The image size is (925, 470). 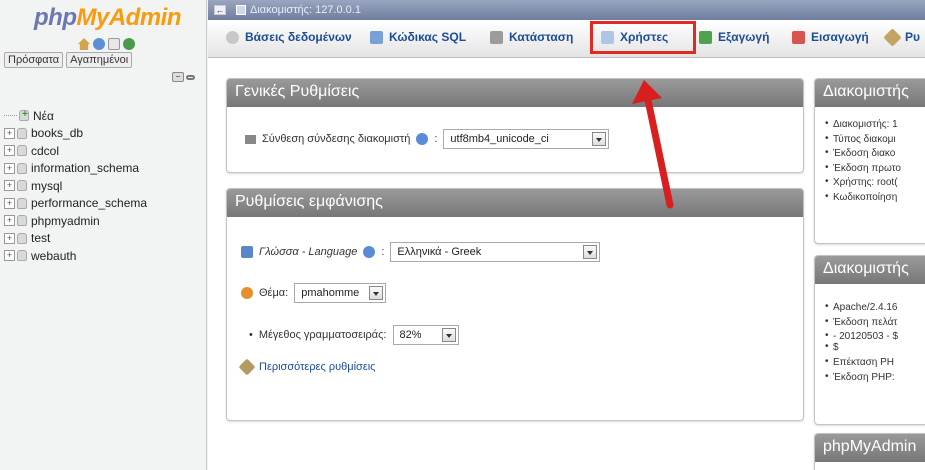 I want to click on list-item: Έκδοση πρωτο, so click(x=863, y=170).